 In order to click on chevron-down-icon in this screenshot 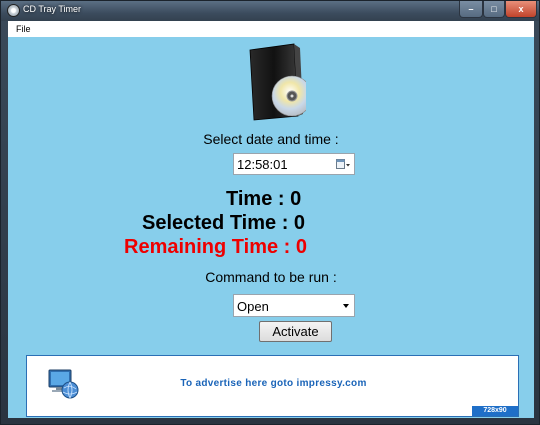, I will do `click(346, 306)`.